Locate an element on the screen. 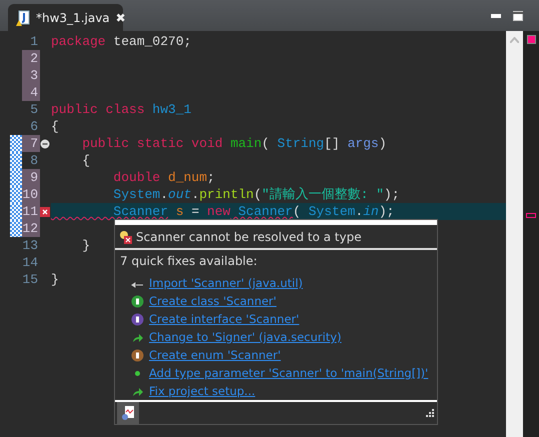  quick-fix-link: Change to 'Signer' (java.security) is located at coordinates (245, 337).